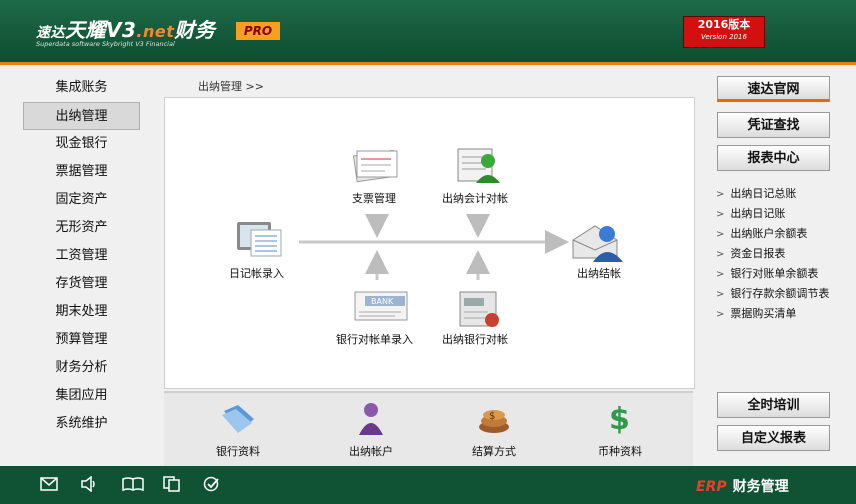 This screenshot has height=504, width=856. Describe the element at coordinates (769, 233) in the screenshot. I see `report-link-label: 出纳账户余额表` at that location.